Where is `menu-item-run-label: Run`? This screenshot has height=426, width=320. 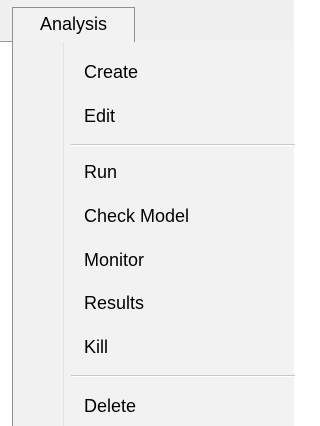 menu-item-run-label: Run is located at coordinates (101, 172).